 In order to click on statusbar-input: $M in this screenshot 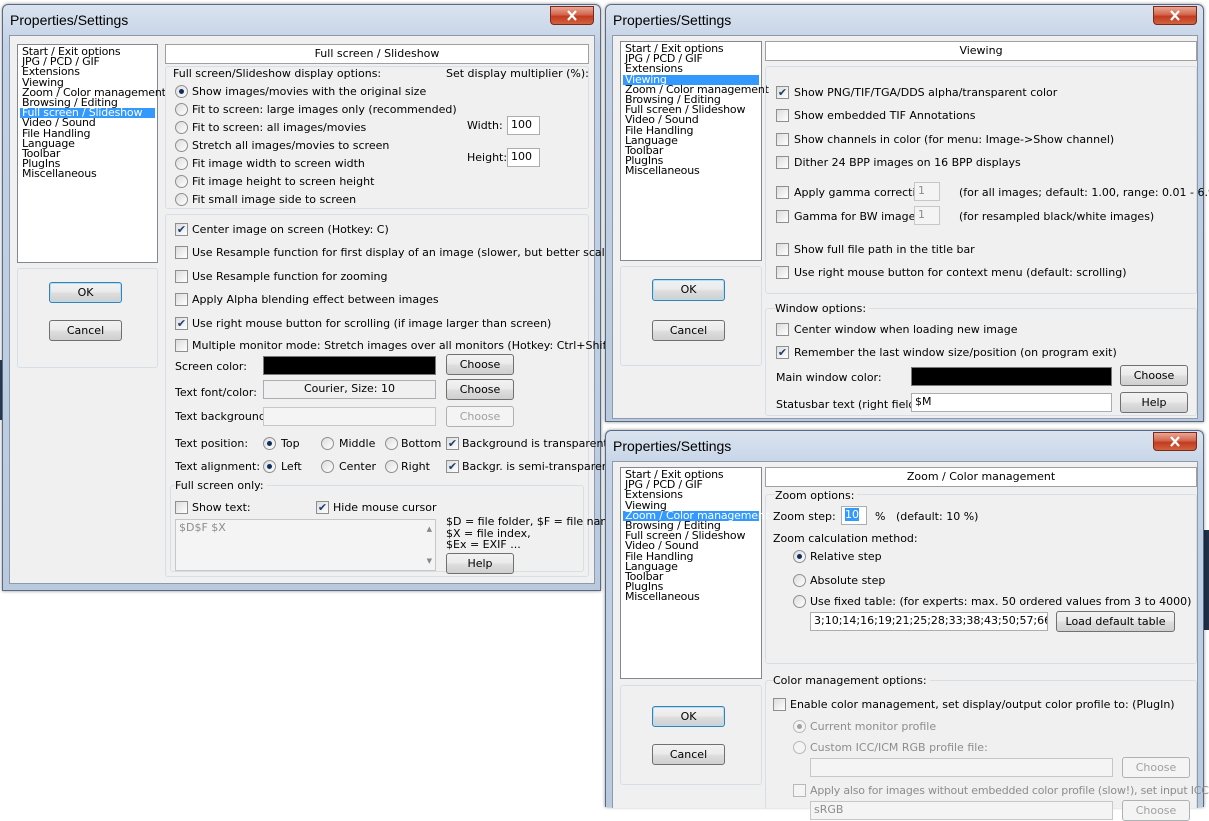, I will do `click(1011, 402)`.